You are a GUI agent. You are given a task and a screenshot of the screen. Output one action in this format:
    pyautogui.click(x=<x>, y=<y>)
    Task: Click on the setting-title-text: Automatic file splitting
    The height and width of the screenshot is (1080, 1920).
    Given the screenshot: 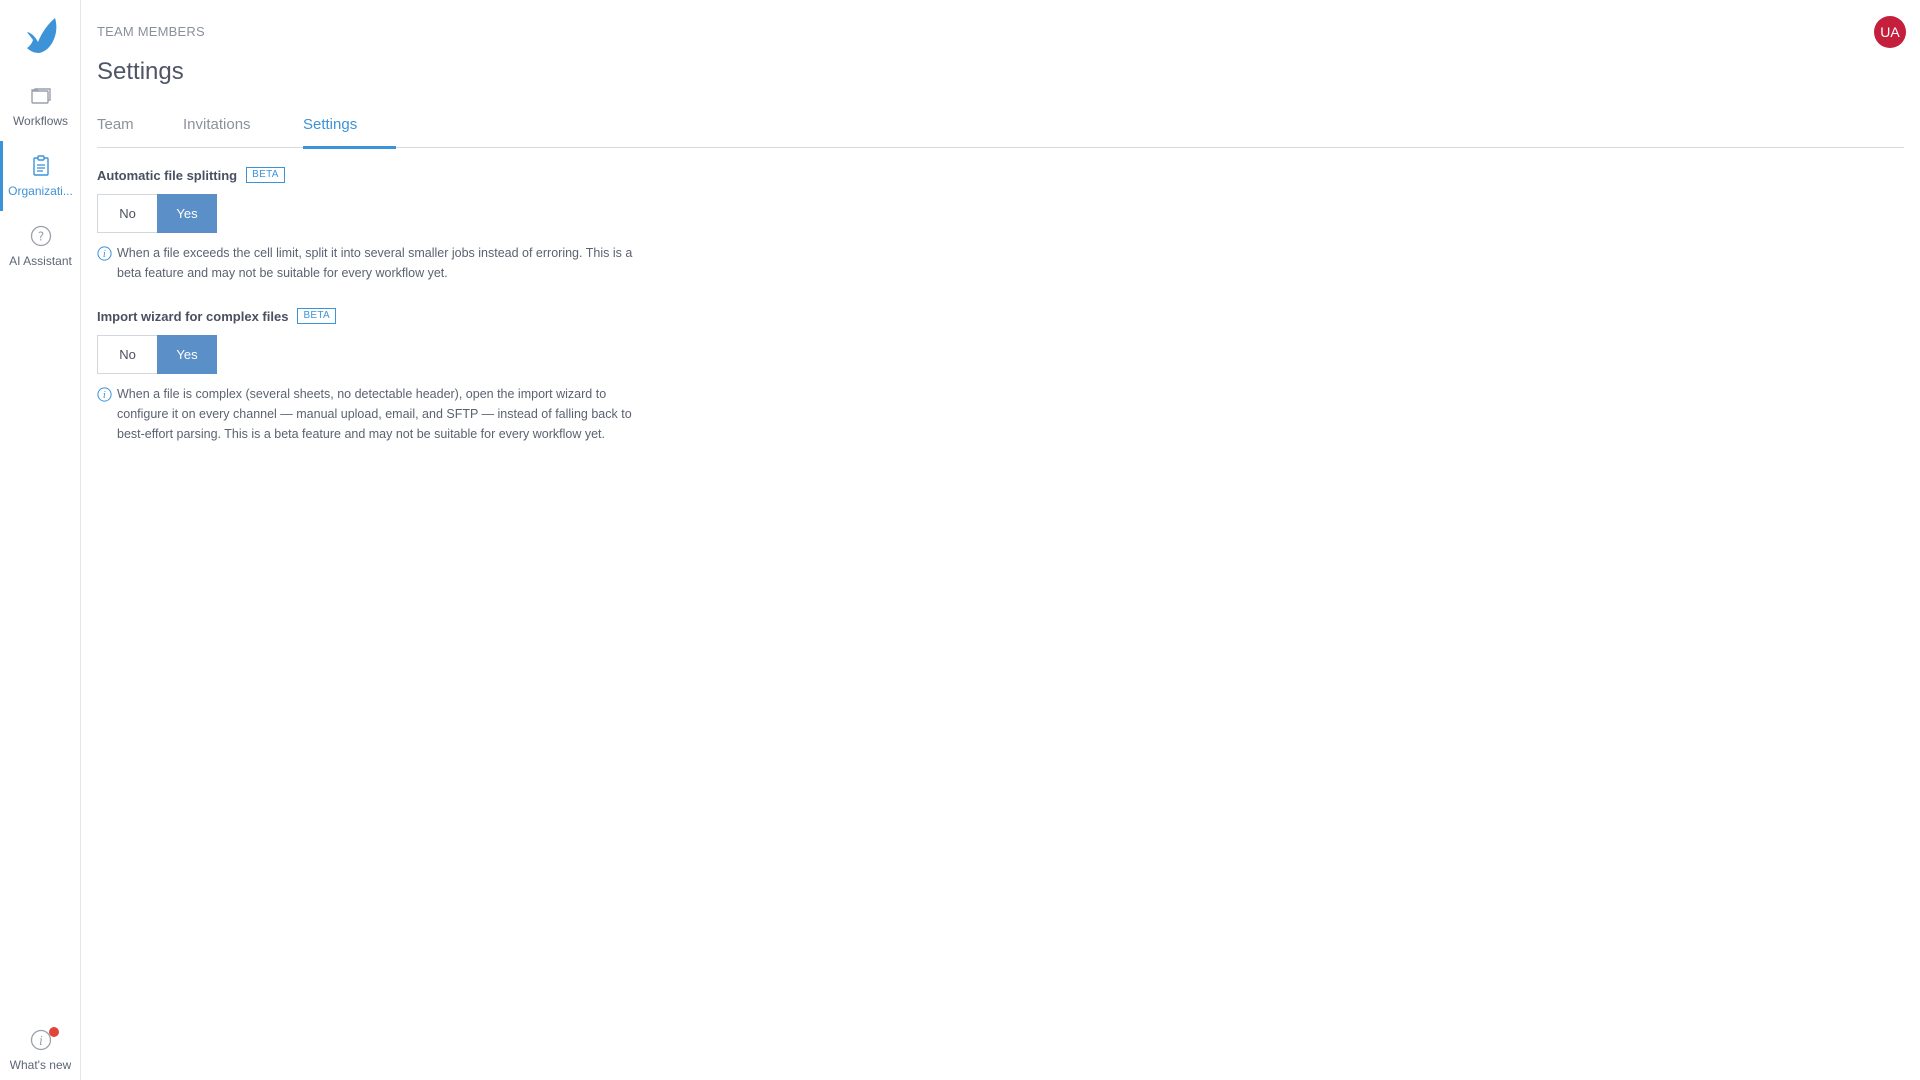 What is the action you would take?
    pyautogui.click(x=167, y=175)
    